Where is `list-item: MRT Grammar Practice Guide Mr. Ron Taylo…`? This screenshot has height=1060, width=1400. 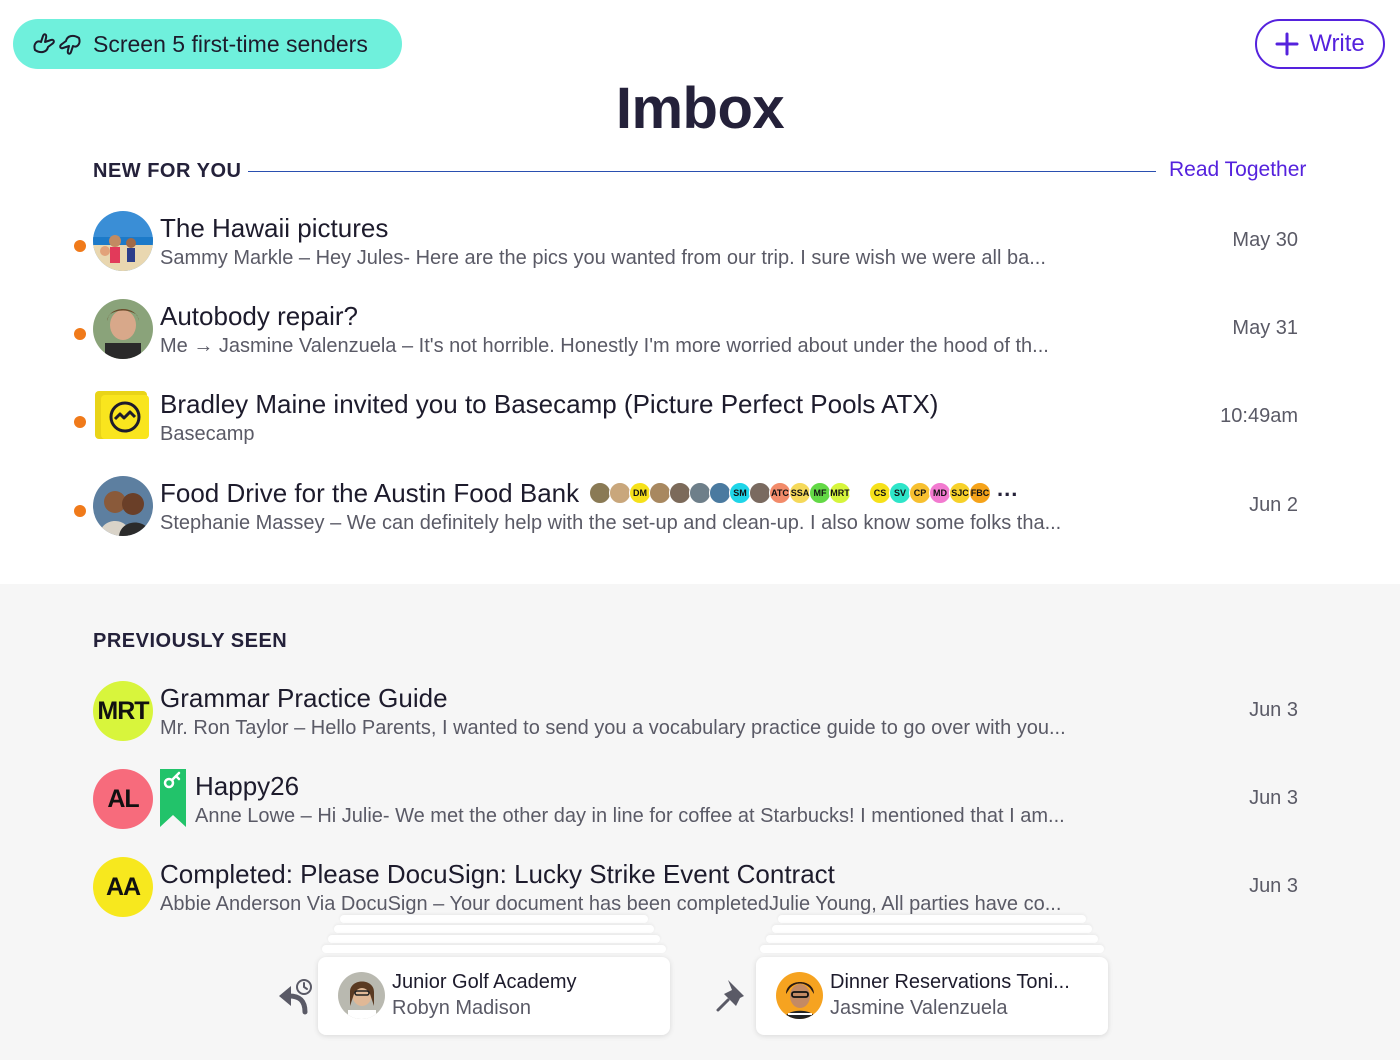
list-item: MRT Grammar Practice Guide Mr. Ron Taylo… is located at coordinates (690, 721).